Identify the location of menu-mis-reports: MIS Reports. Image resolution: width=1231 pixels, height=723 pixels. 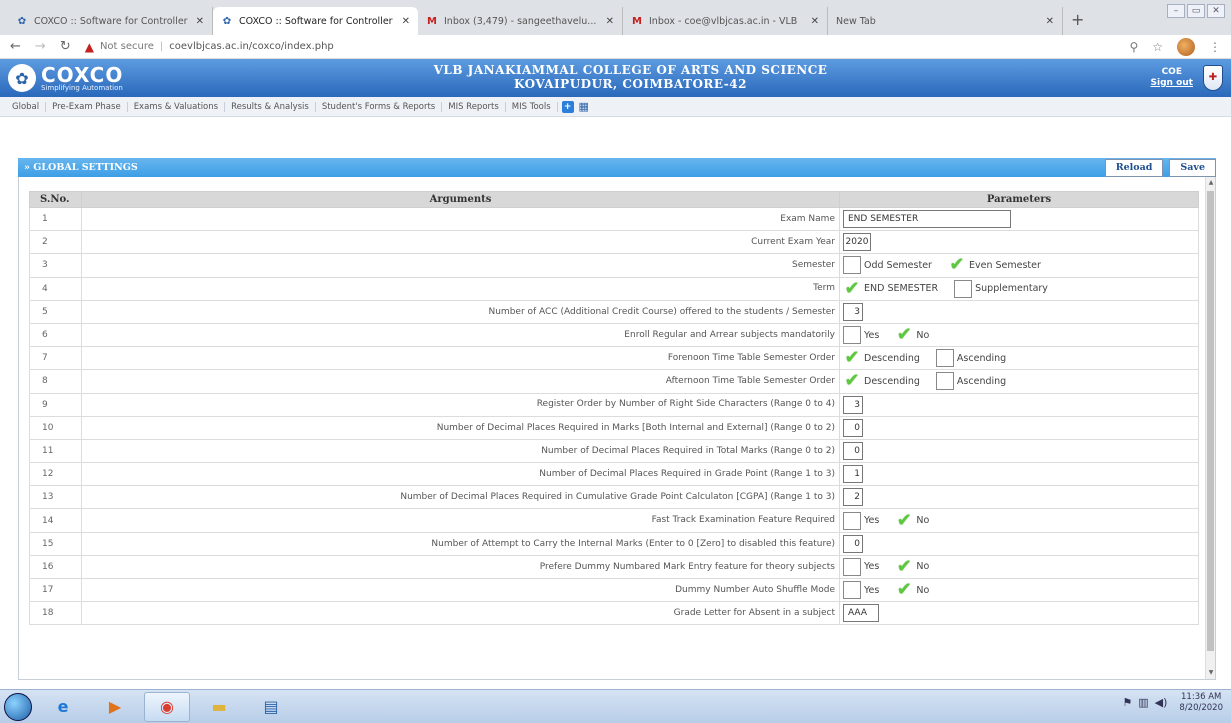
(474, 106).